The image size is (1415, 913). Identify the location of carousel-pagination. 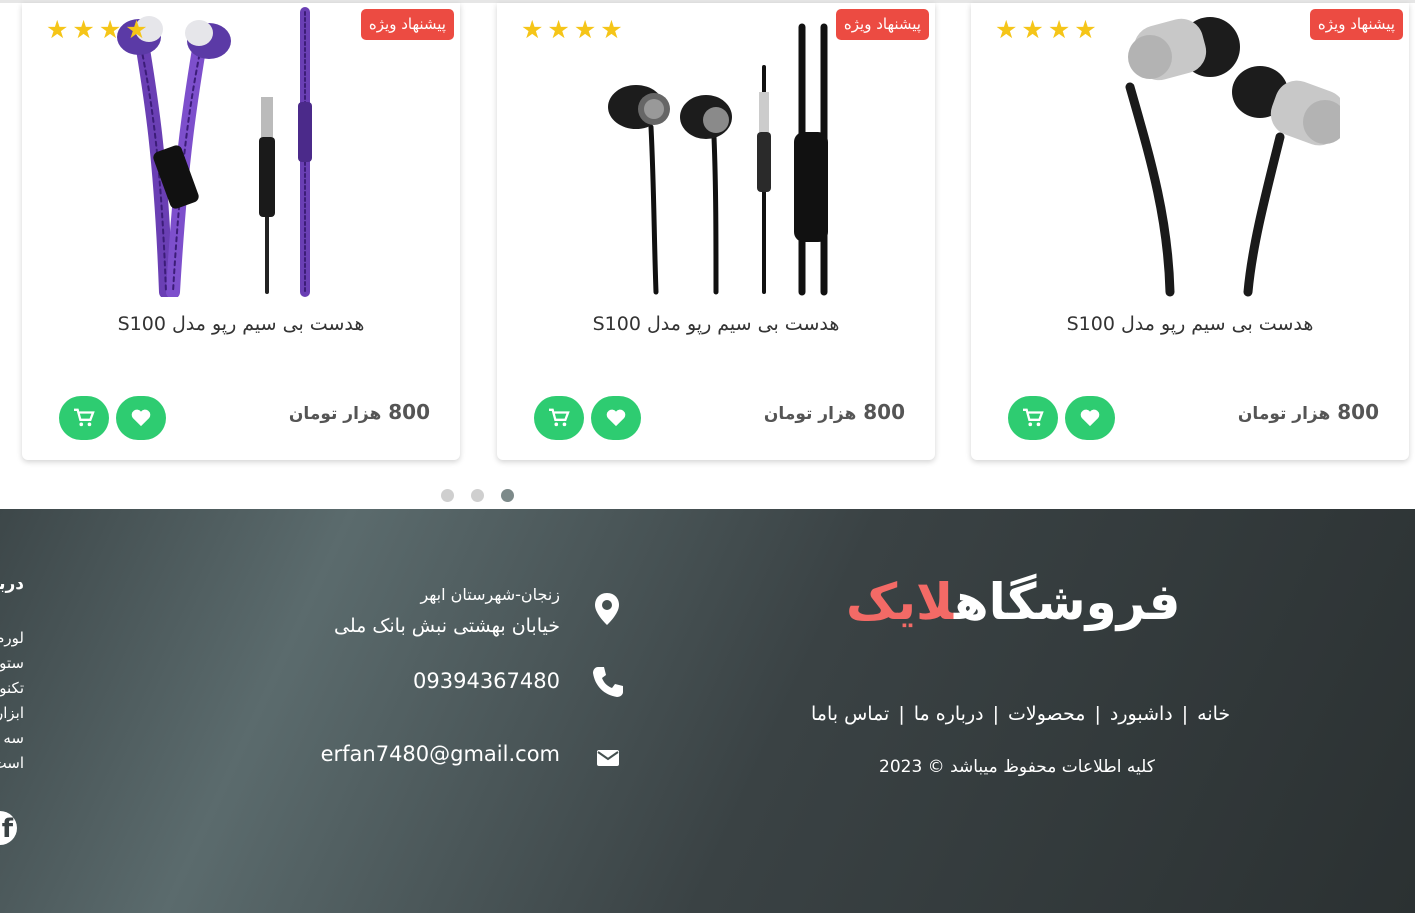
(477, 495).